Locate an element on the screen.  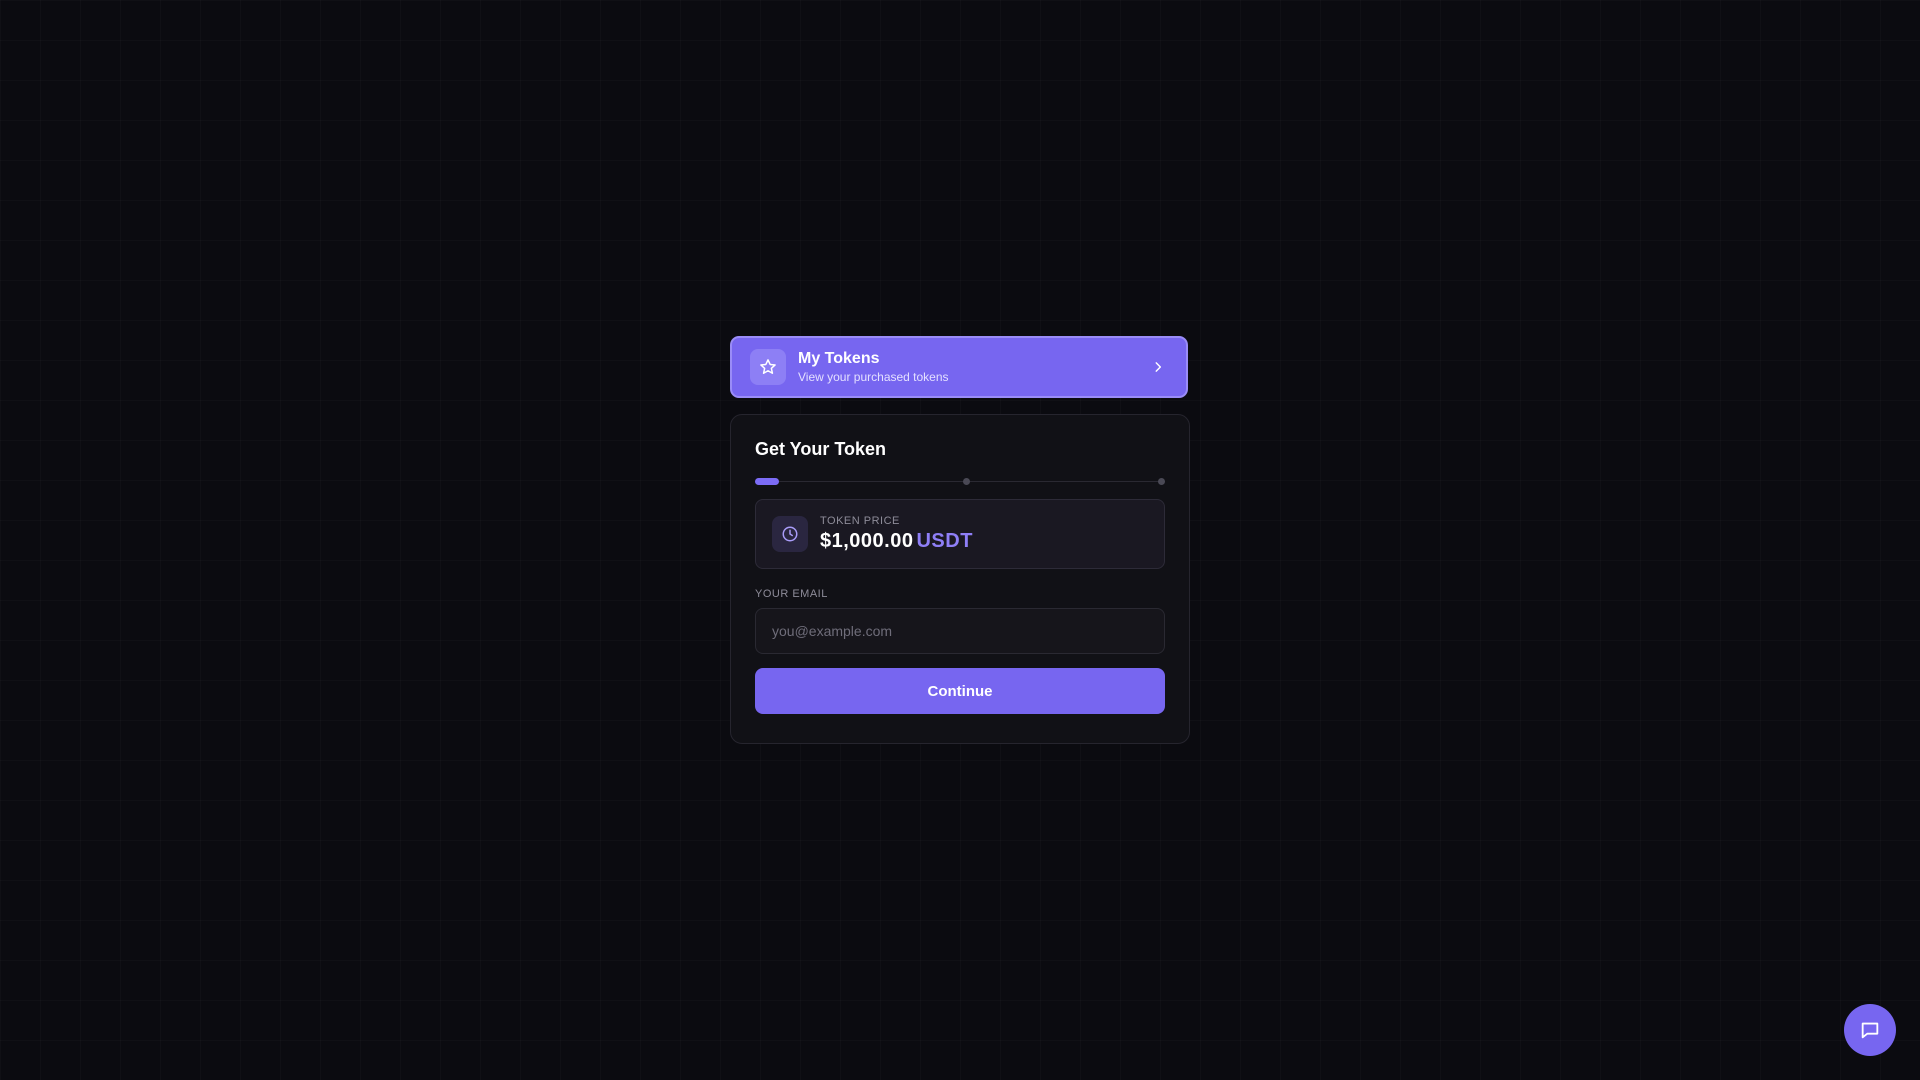
star-icon is located at coordinates (768, 366).